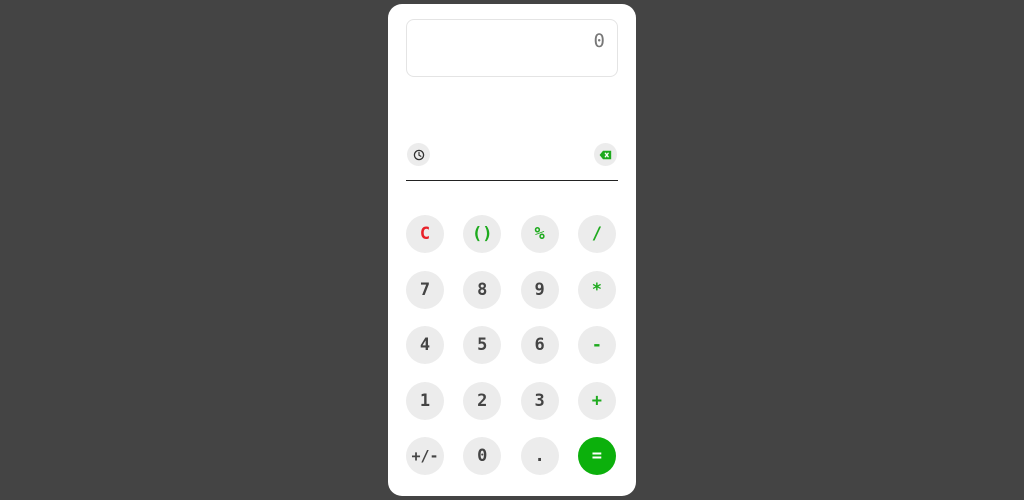  Describe the element at coordinates (425, 456) in the screenshot. I see `negate-button: +/-` at that location.